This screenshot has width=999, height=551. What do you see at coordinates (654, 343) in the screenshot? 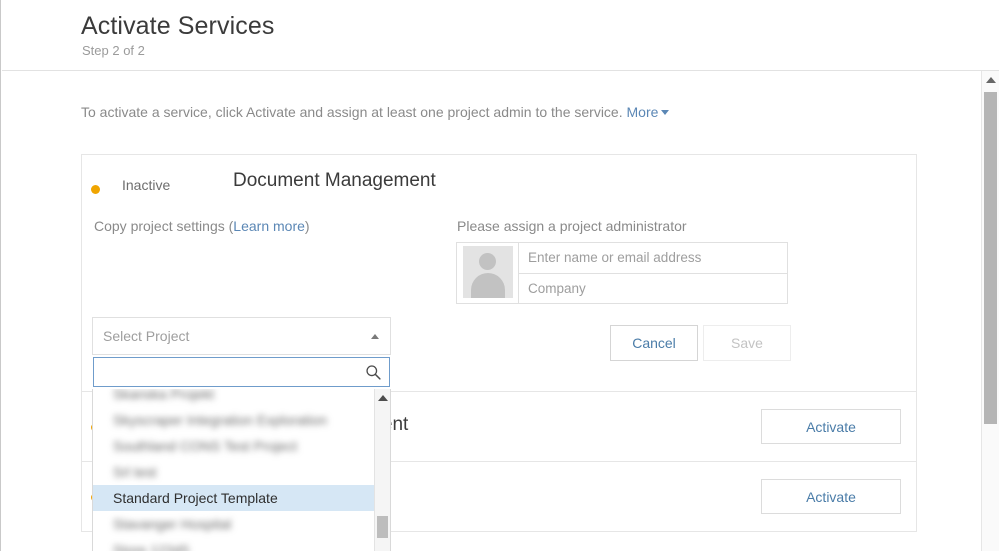
I see `cancel-button: Cancel` at bounding box center [654, 343].